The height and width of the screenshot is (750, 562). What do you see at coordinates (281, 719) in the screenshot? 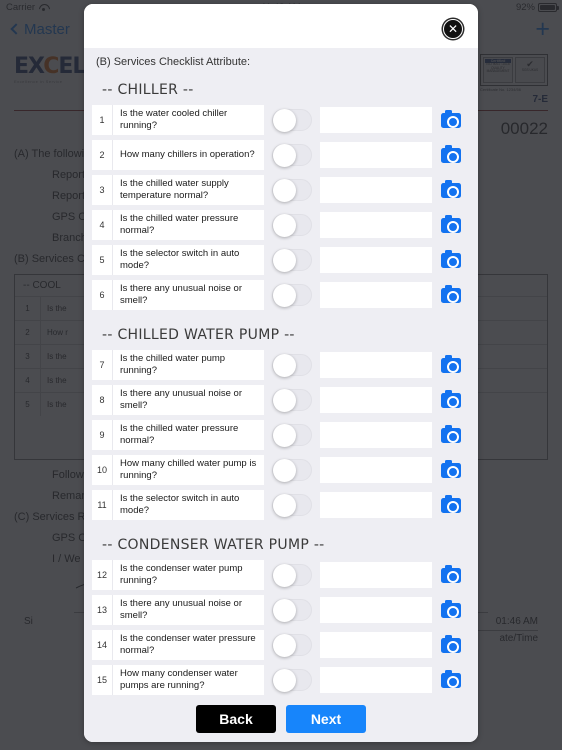
I see `modal-footer: Back Next` at bounding box center [281, 719].